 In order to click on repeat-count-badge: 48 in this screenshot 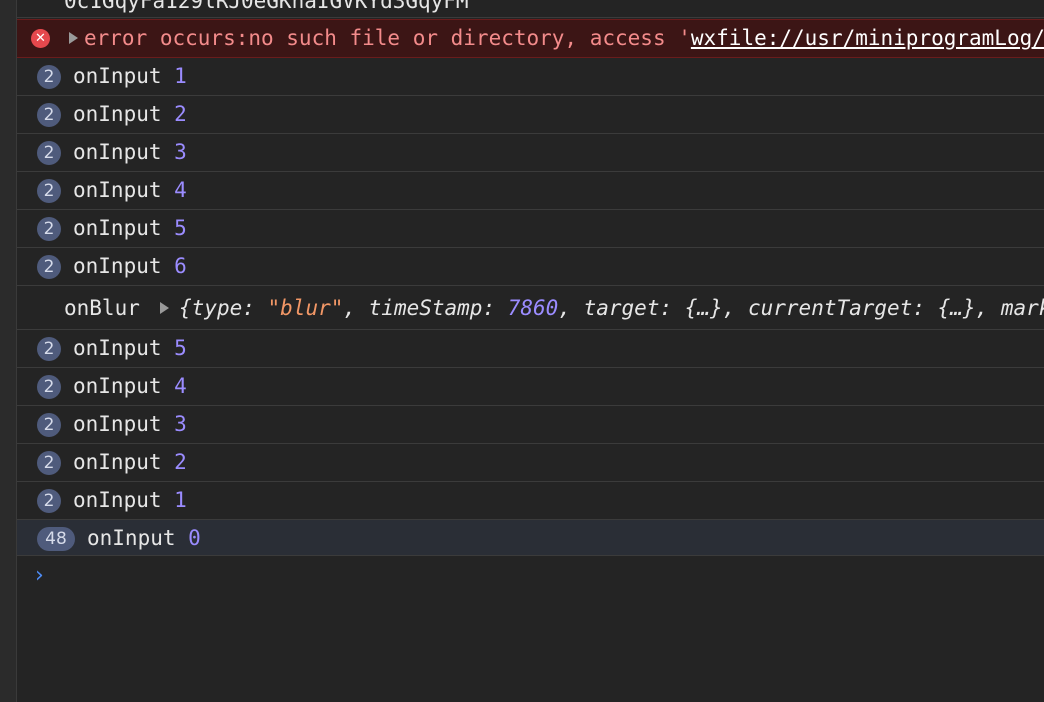, I will do `click(56, 539)`.